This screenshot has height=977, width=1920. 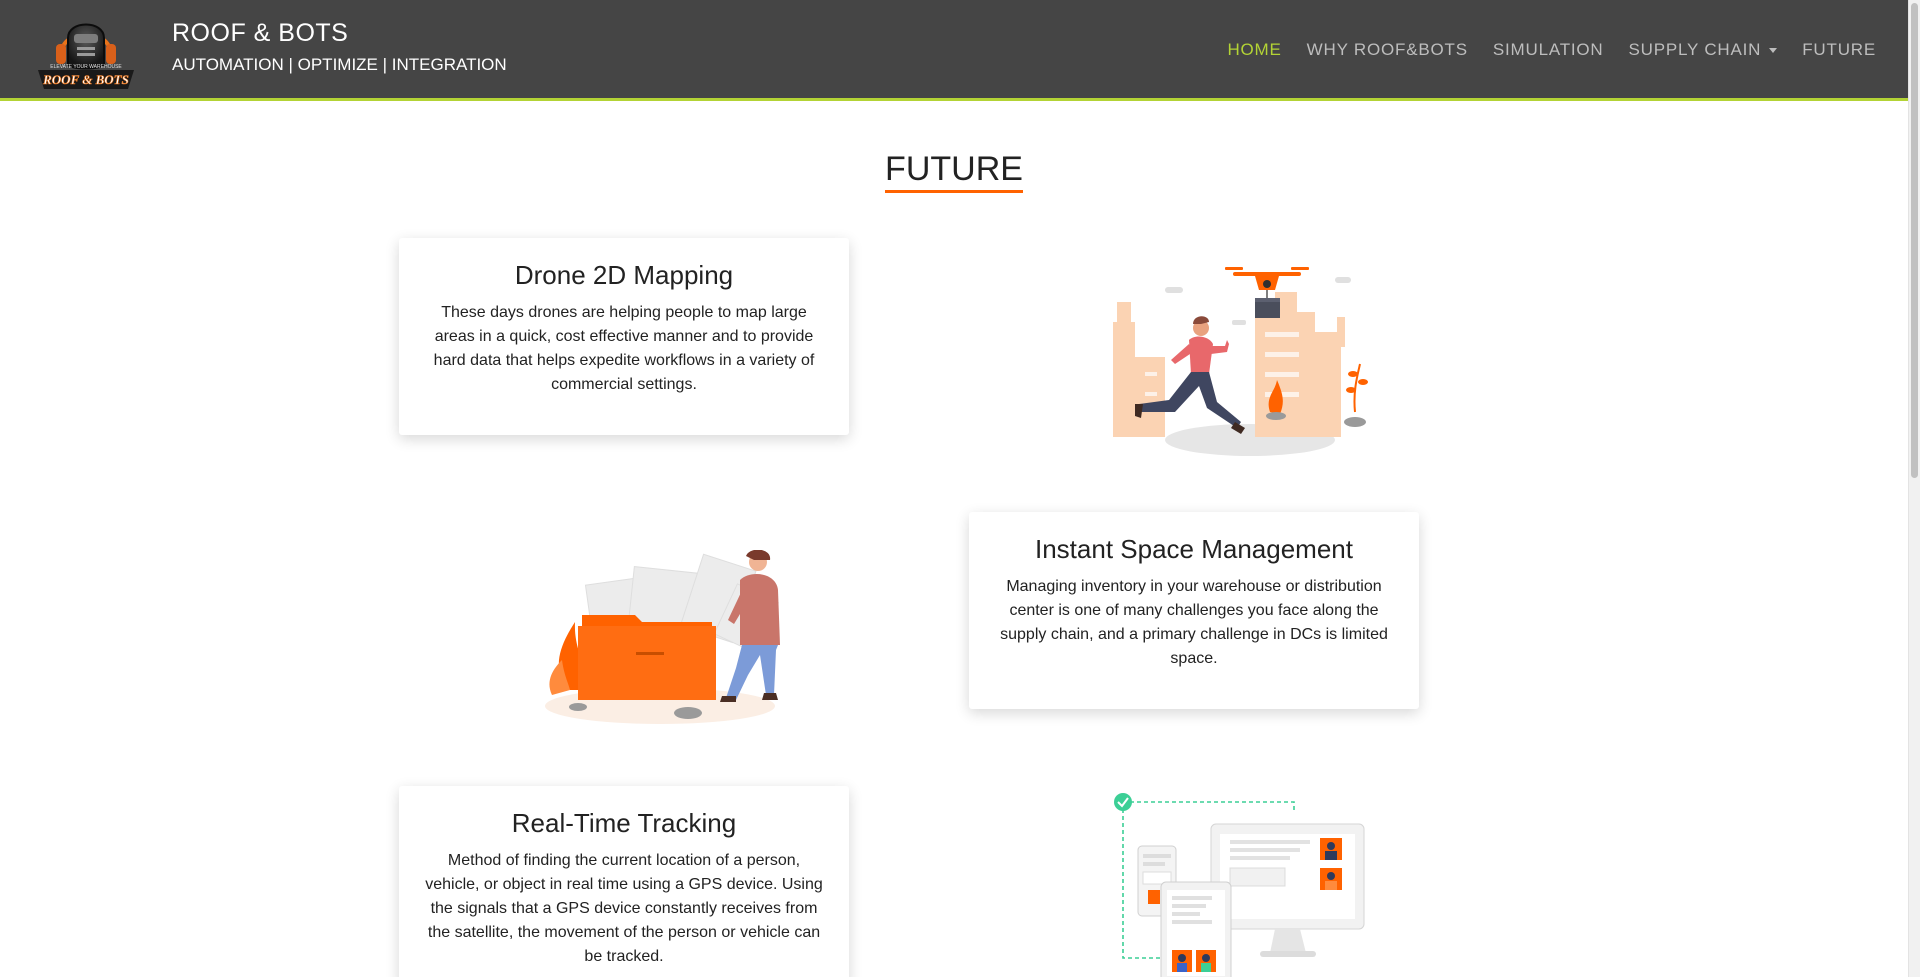 What do you see at coordinates (1387, 50) in the screenshot?
I see `nav-why-roof-and-bots: WHY ROOF&BOTS` at bounding box center [1387, 50].